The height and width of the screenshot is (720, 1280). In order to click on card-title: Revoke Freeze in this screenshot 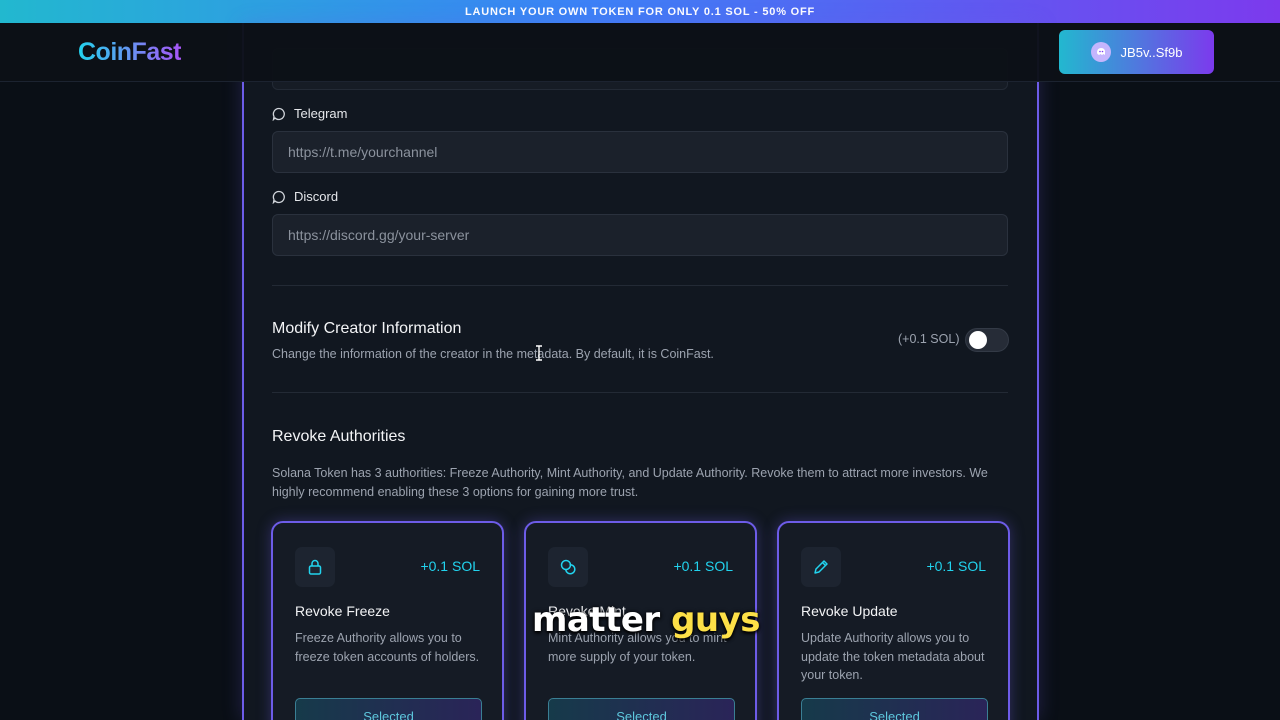, I will do `click(342, 611)`.